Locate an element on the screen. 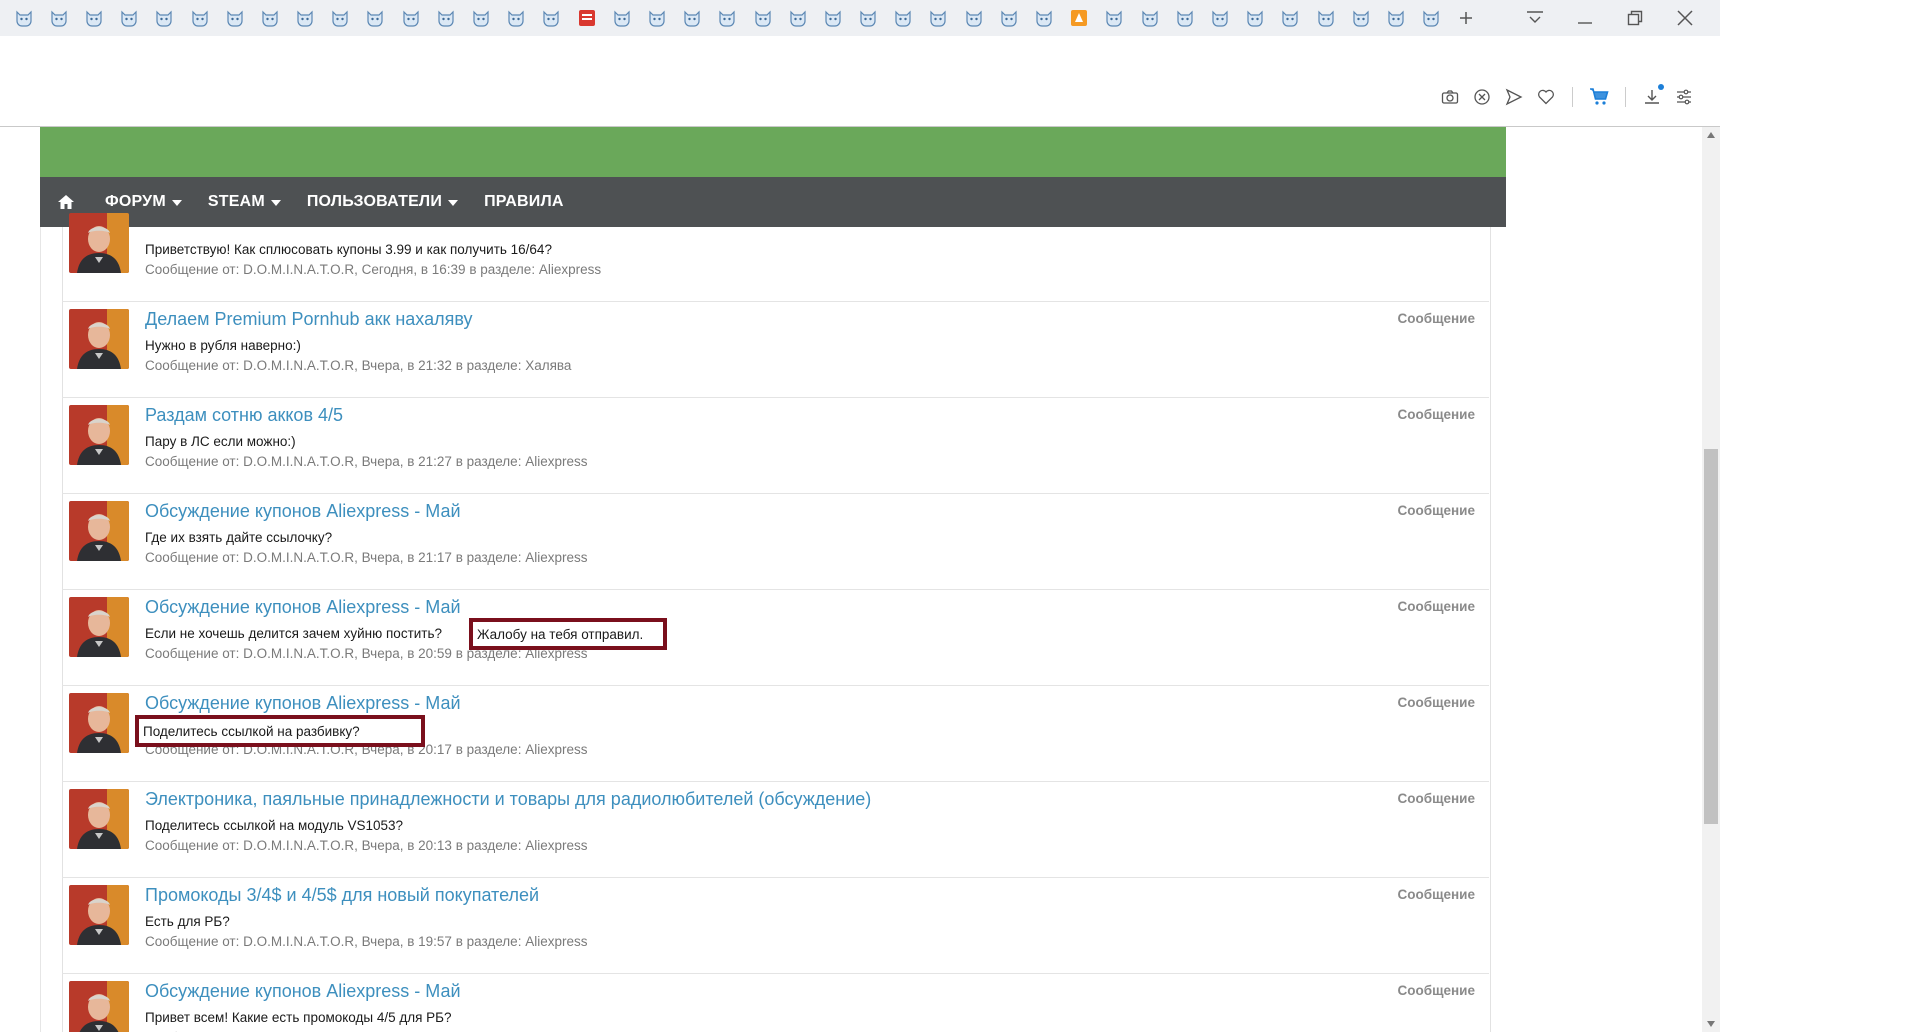  scroll-down-button is located at coordinates (1711, 1024).